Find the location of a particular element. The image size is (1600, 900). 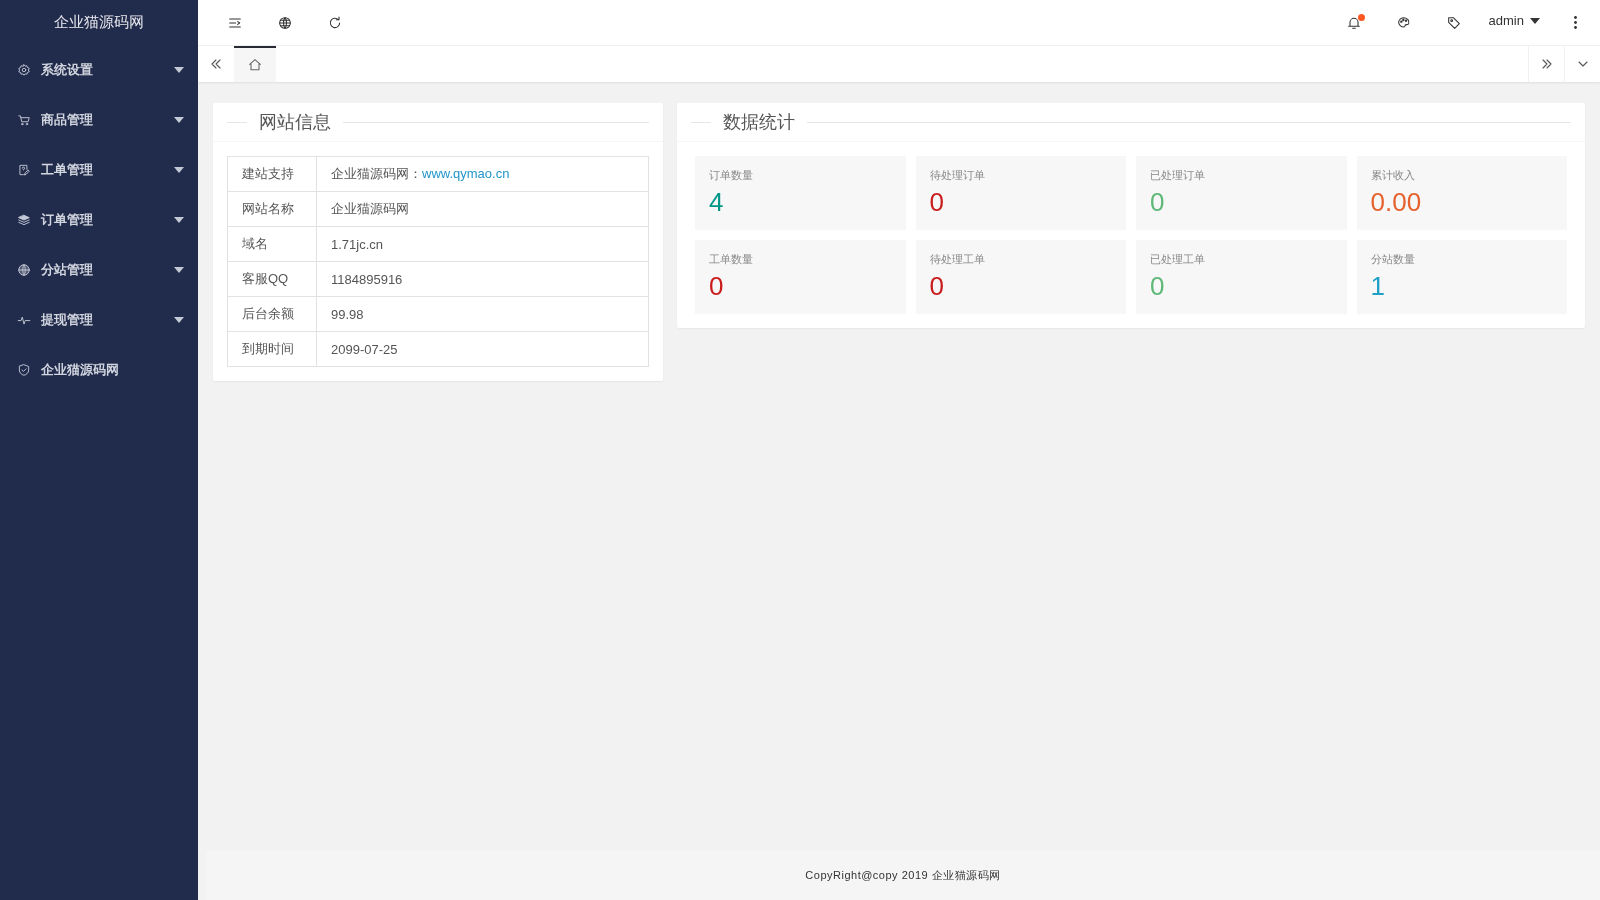

stat-label: 已处理订单 is located at coordinates (1178, 175).